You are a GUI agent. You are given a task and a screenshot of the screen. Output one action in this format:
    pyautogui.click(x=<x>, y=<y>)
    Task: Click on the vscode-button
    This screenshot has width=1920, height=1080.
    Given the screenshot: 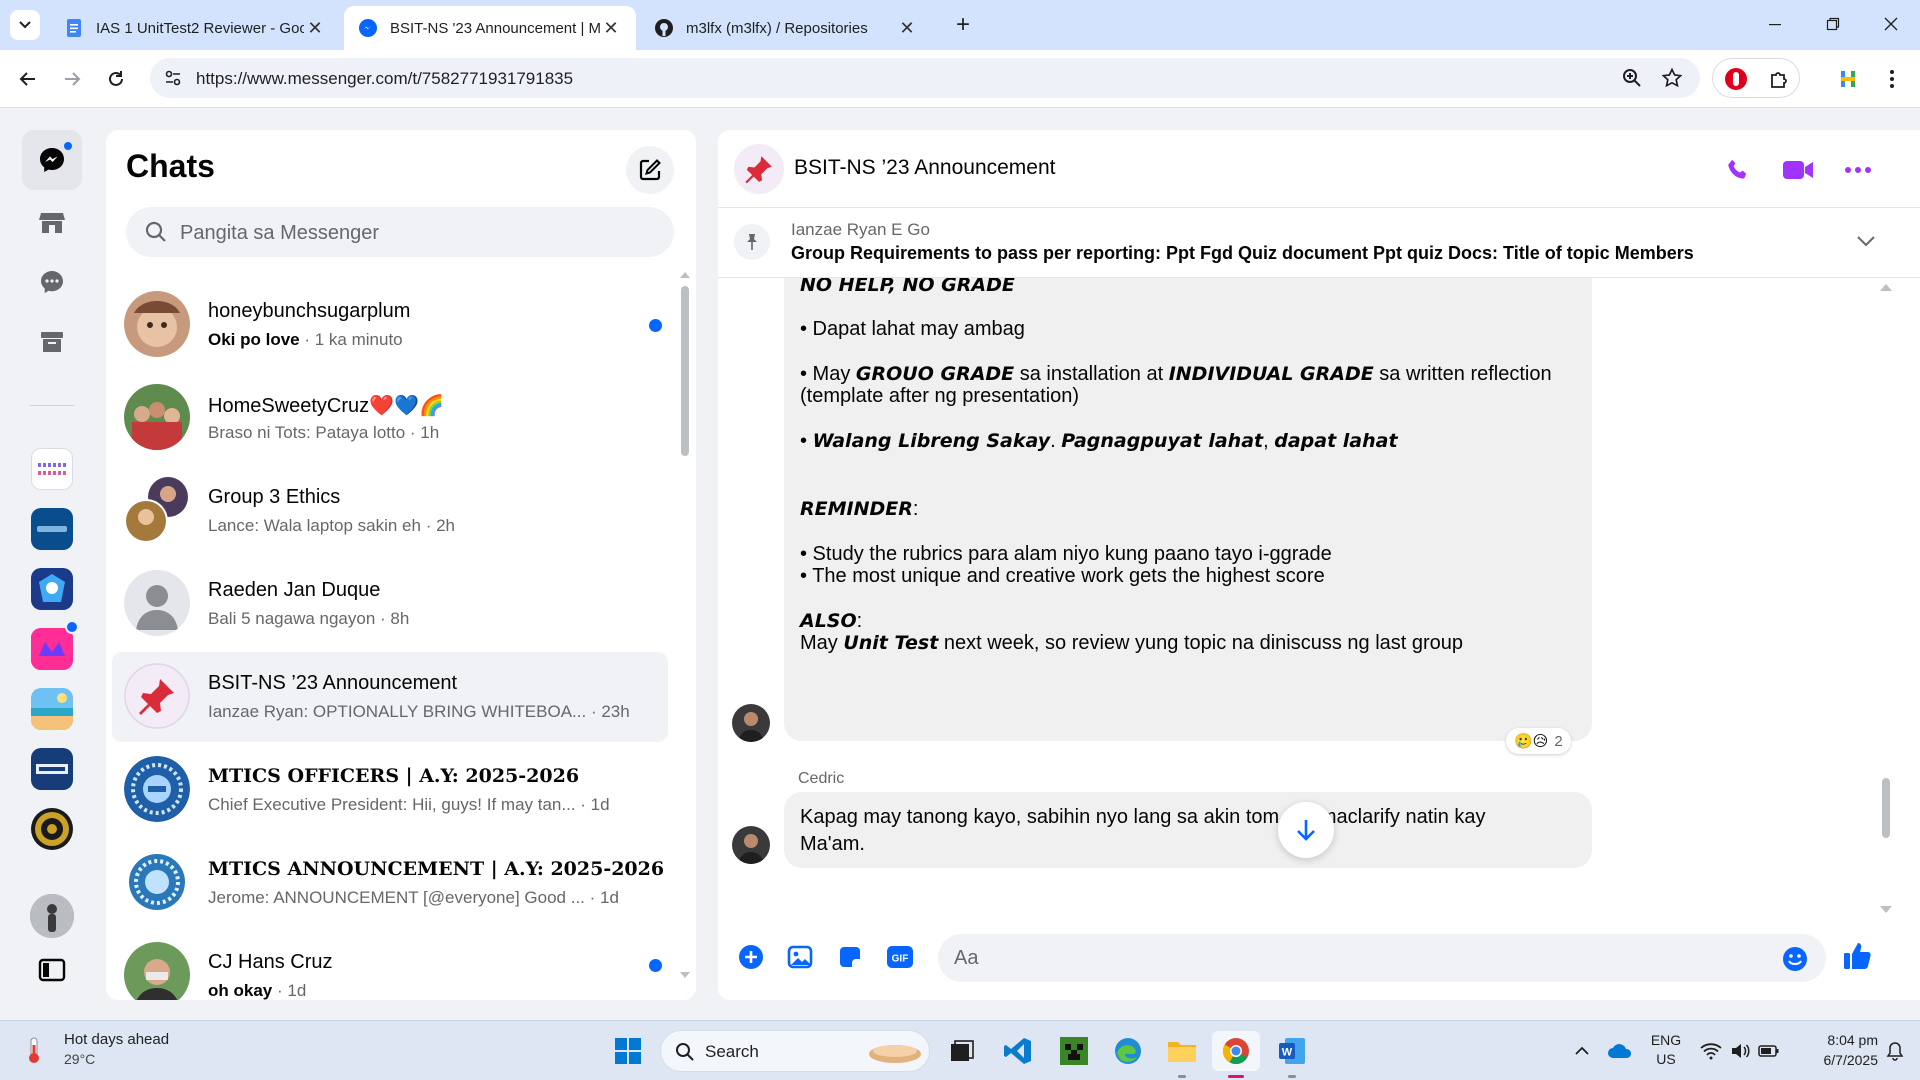 What is the action you would take?
    pyautogui.click(x=1018, y=1051)
    